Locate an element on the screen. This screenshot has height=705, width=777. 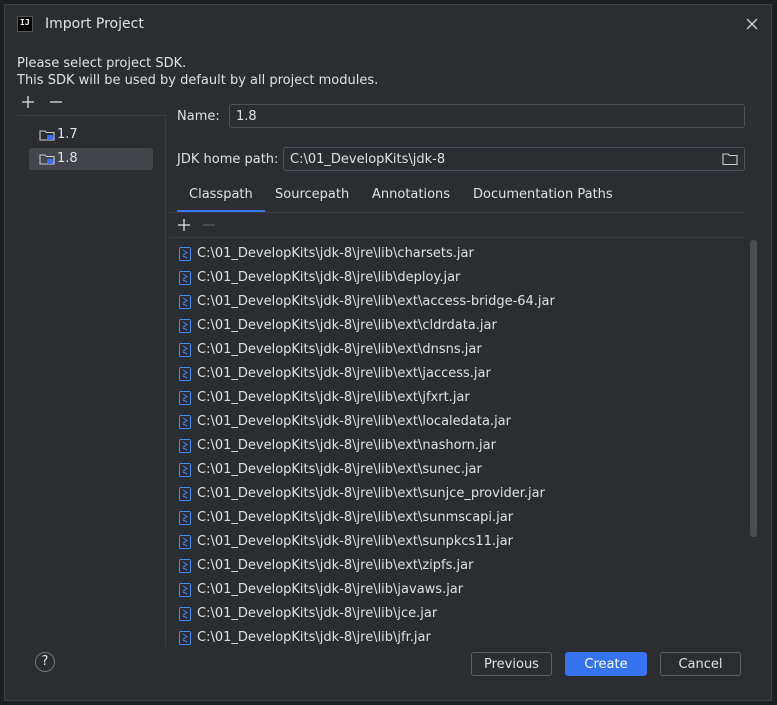
create-button: Create is located at coordinates (606, 664).